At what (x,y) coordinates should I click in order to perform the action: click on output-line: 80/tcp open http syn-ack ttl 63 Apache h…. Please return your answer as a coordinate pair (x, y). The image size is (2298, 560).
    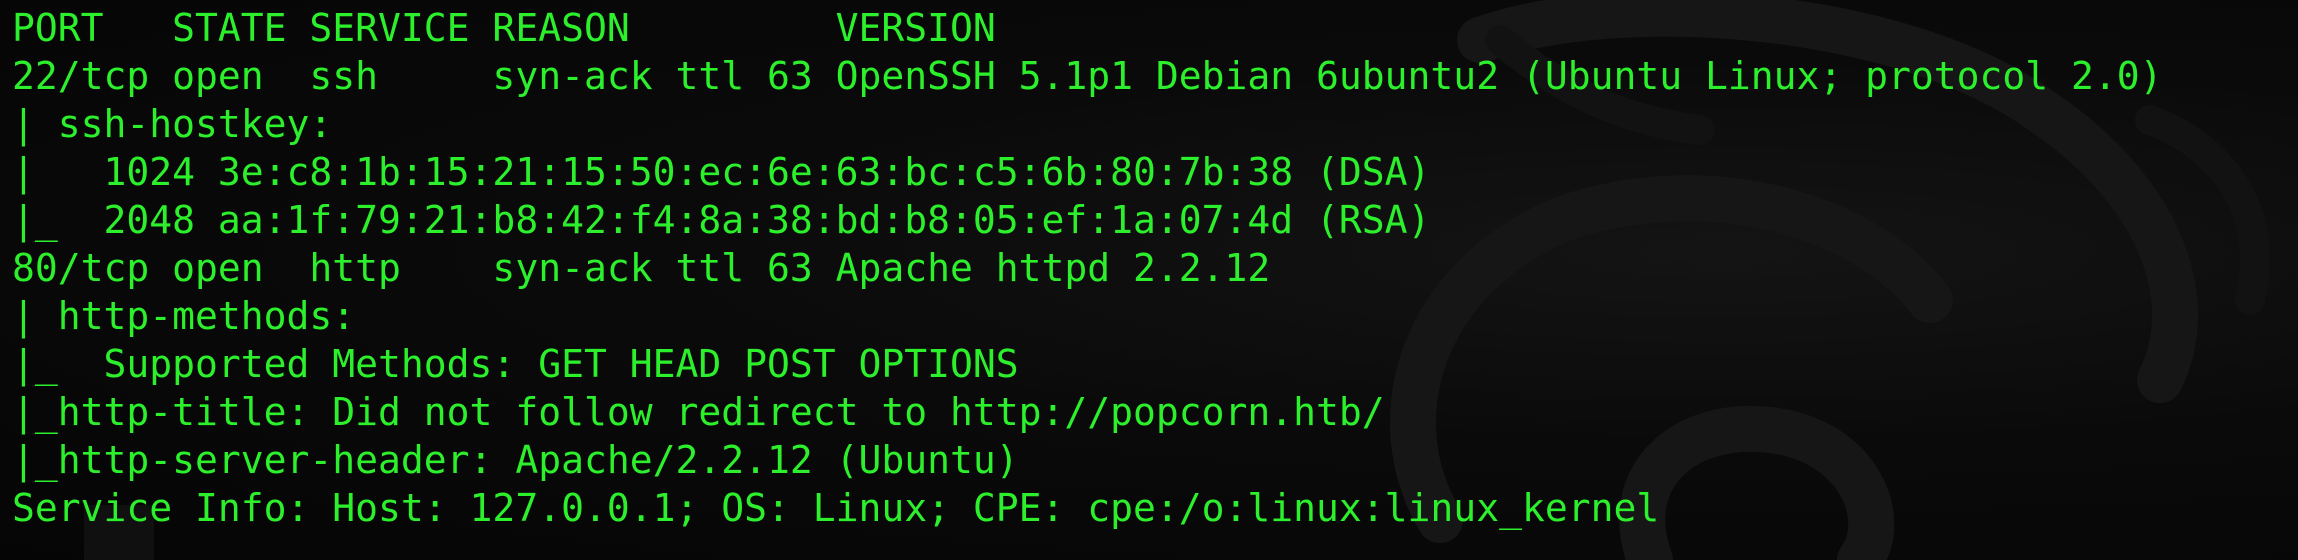
    Looking at the image, I should click on (641, 268).